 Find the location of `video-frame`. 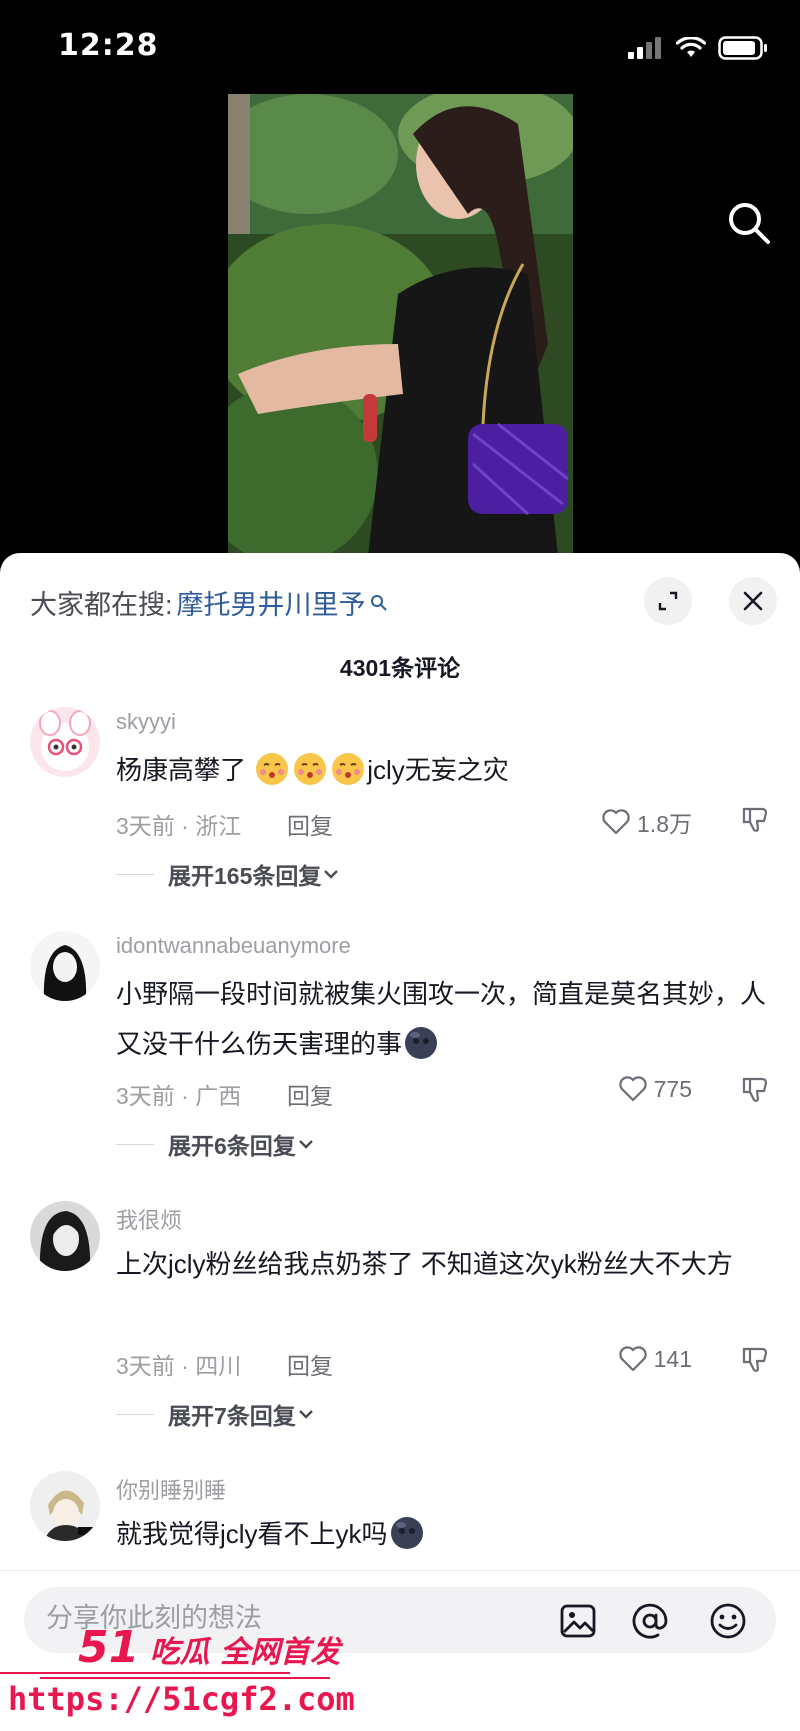

video-frame is located at coordinates (400, 325).